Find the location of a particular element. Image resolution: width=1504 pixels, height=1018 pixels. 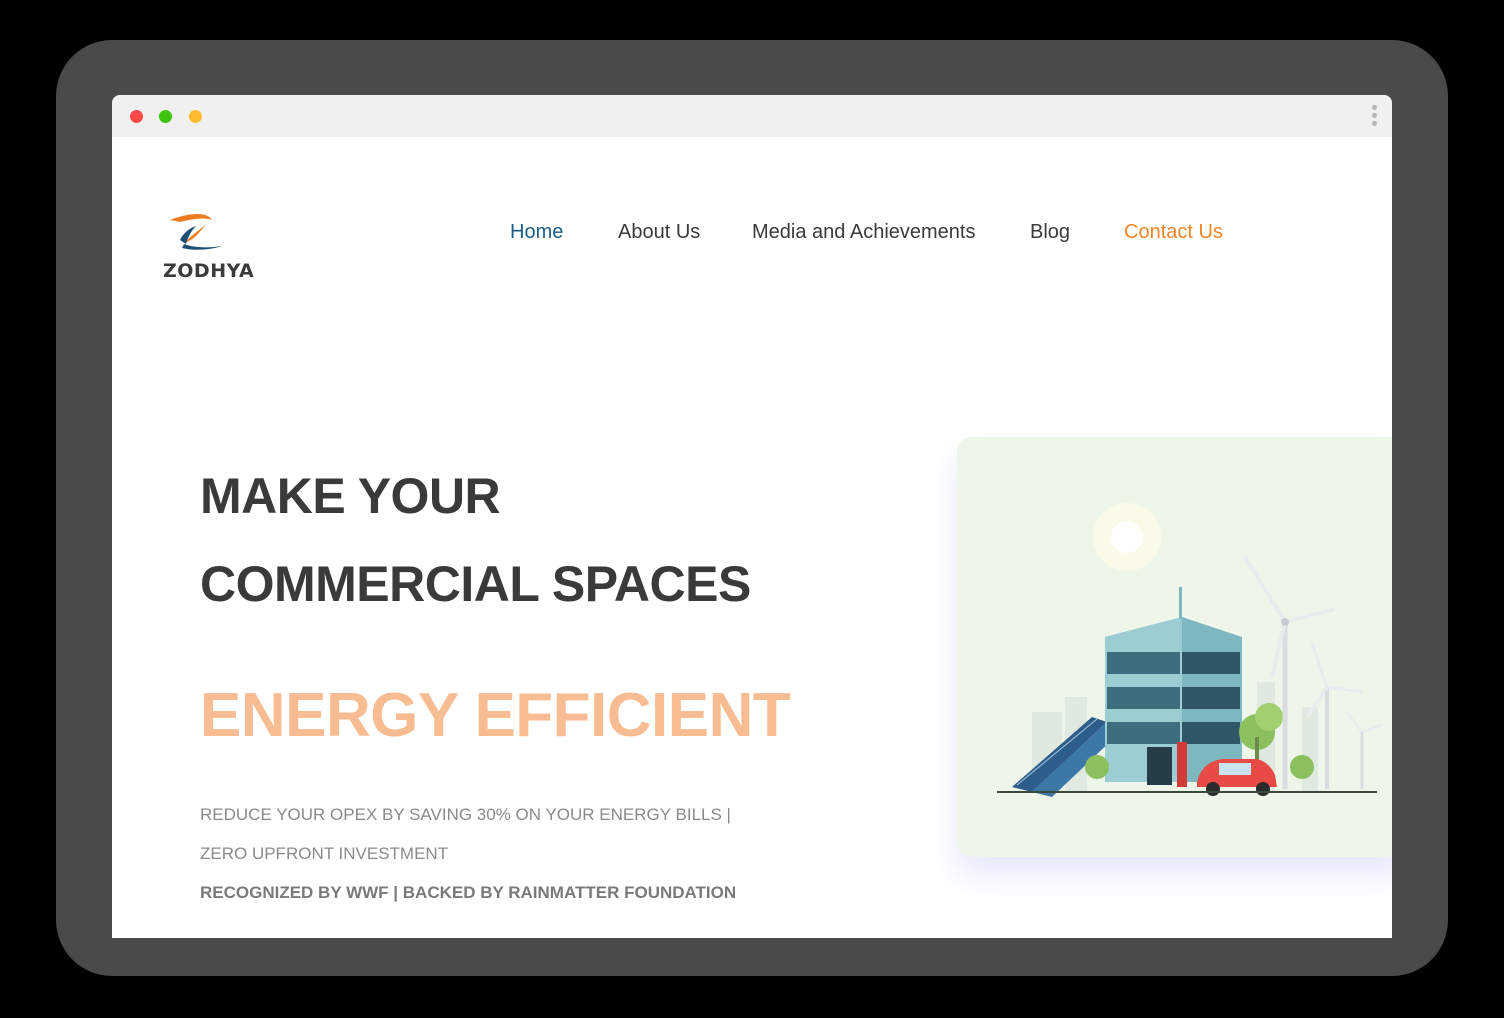

nav-about-us: About Us is located at coordinates (659, 232).